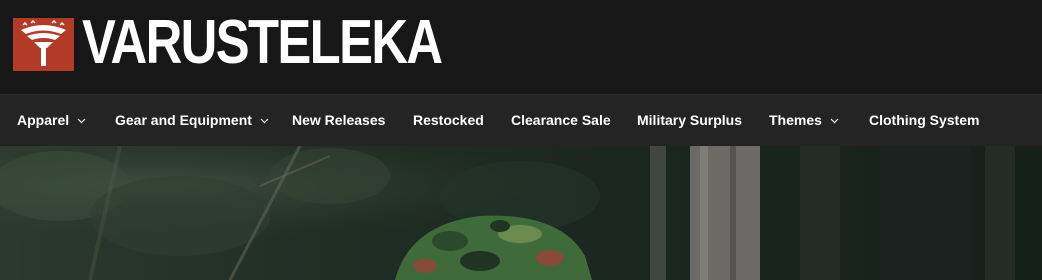  I want to click on nav-item-military-surplus: Military Surplus, so click(689, 121).